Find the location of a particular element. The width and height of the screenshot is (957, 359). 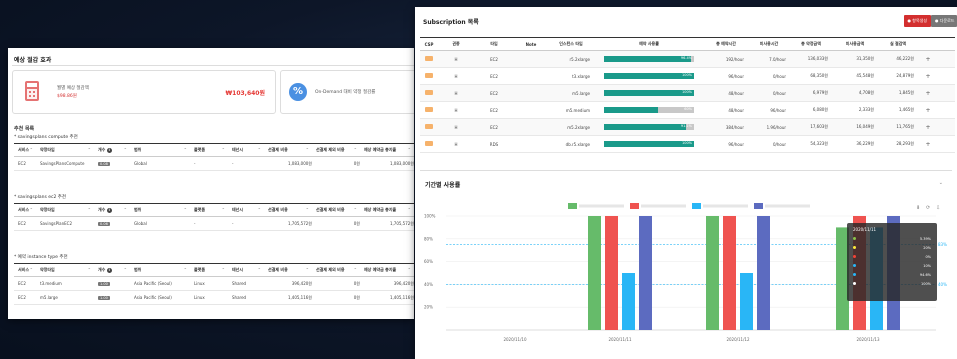

column-header: 권종 is located at coordinates (456, 44).